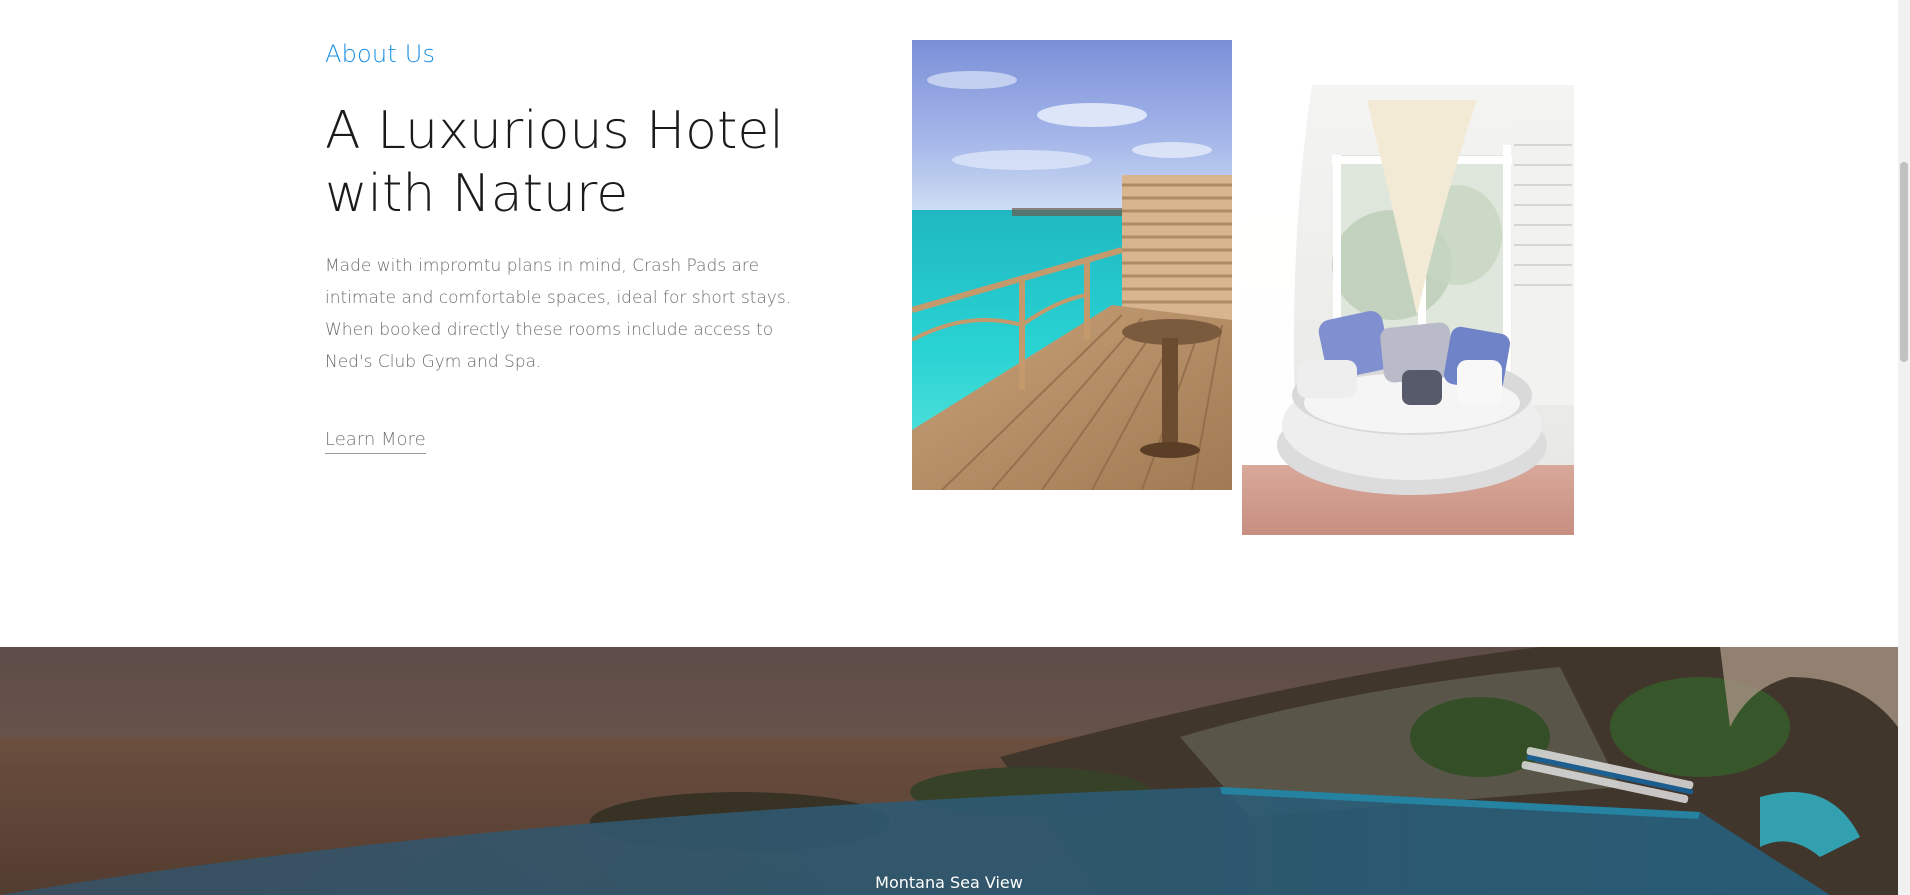  Describe the element at coordinates (1904, 447) in the screenshot. I see `page-scrollbar` at that location.